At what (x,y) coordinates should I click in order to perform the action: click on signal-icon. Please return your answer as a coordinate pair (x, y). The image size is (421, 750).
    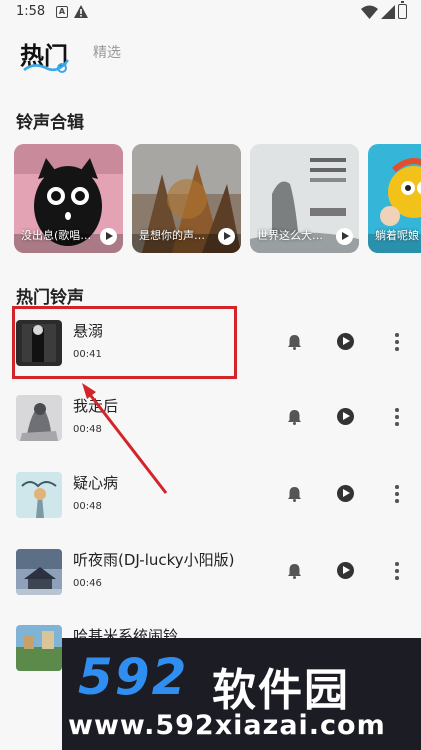
    Looking at the image, I should click on (388, 12).